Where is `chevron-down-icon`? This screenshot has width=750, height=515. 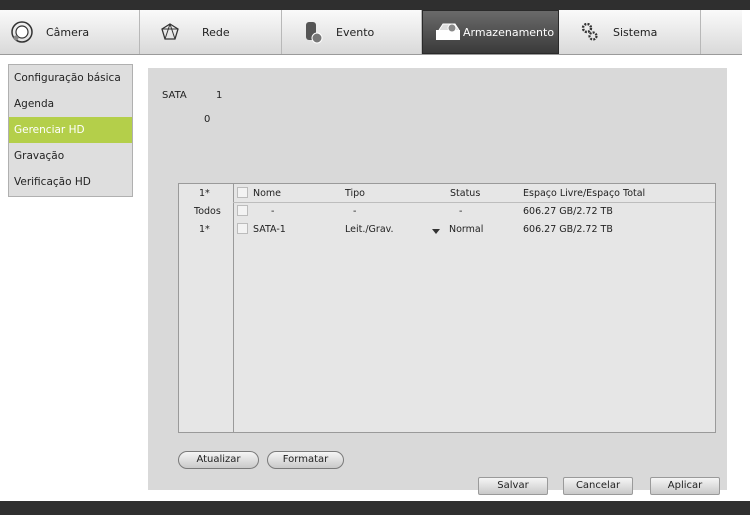
chevron-down-icon is located at coordinates (436, 231).